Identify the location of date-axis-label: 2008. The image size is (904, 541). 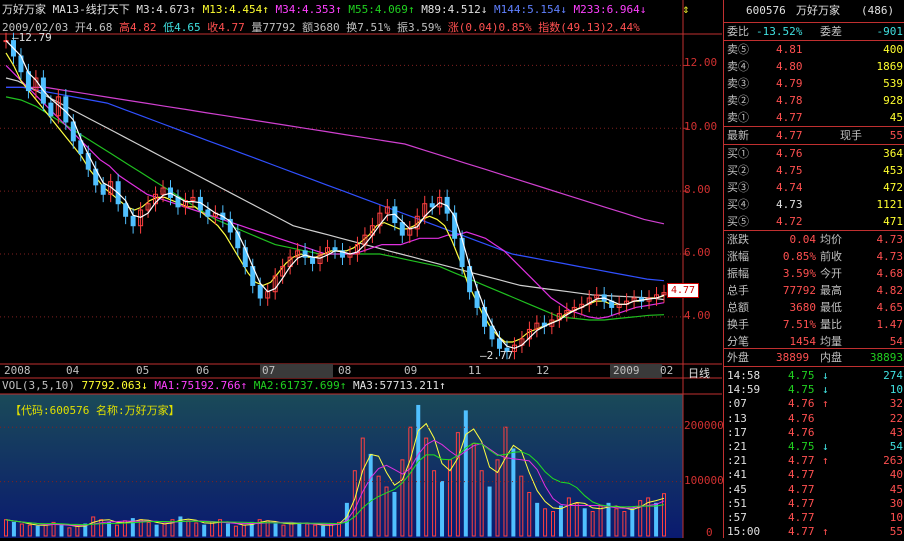
(17, 370).